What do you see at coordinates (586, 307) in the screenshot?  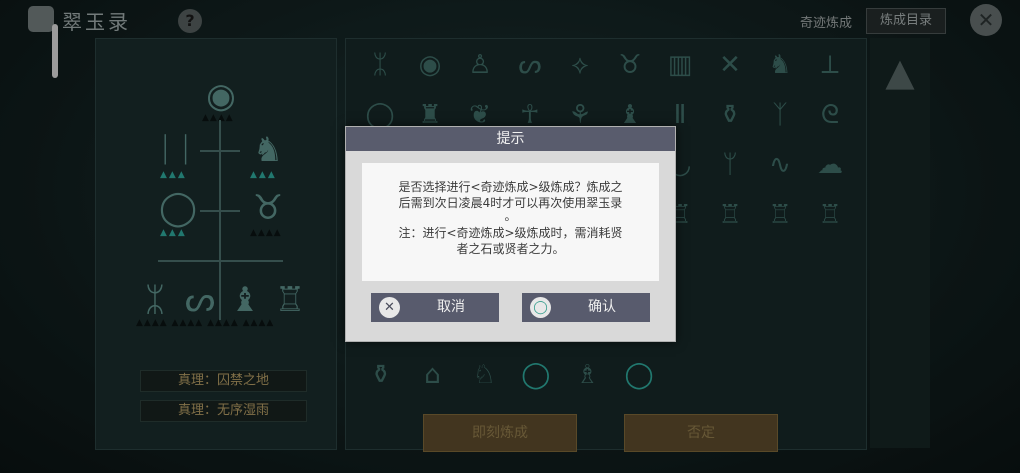 I see `confirm-button: ◯ 确认` at bounding box center [586, 307].